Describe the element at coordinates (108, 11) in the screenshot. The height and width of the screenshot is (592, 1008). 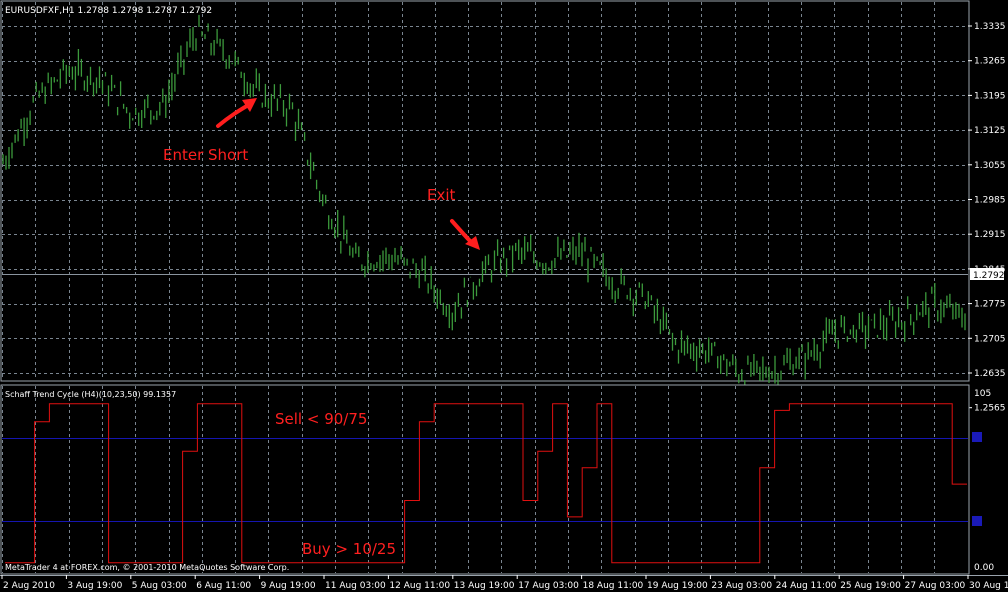
I see `chart-header: EURUSDFXF,H1 1.2788 1.2798 1.2787 1.2792` at that location.